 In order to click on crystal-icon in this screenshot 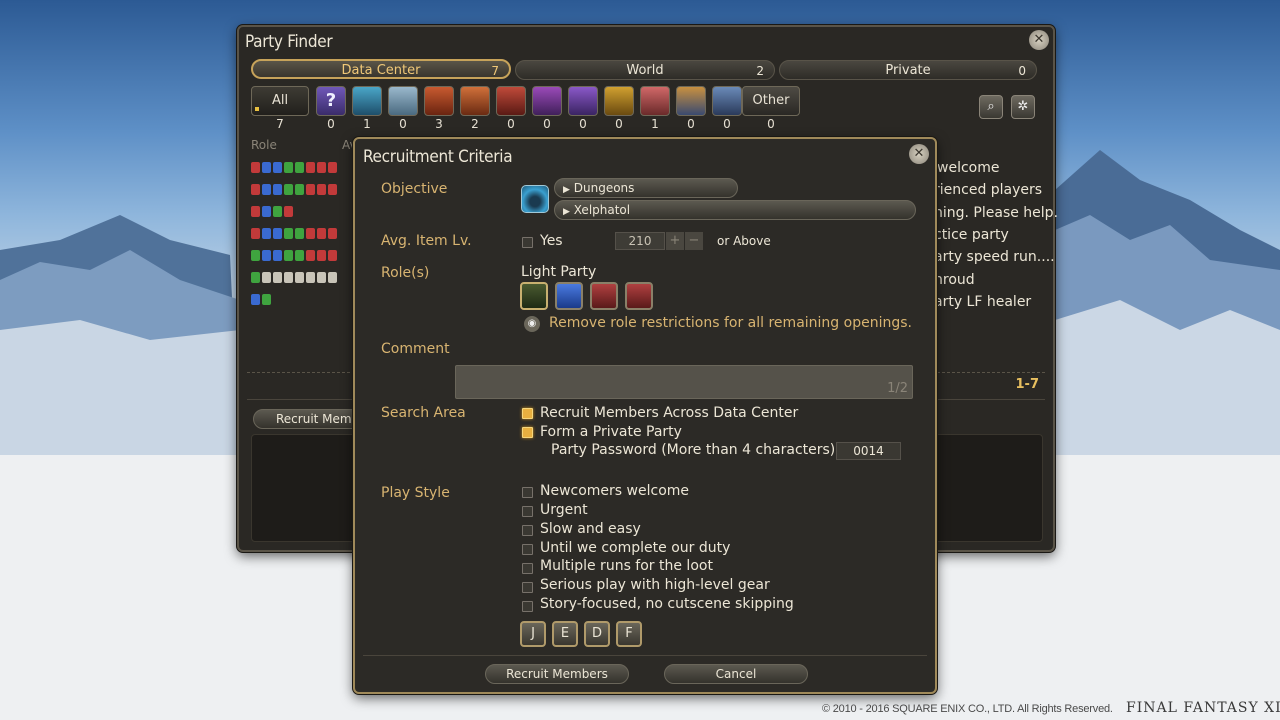, I will do `click(583, 101)`.